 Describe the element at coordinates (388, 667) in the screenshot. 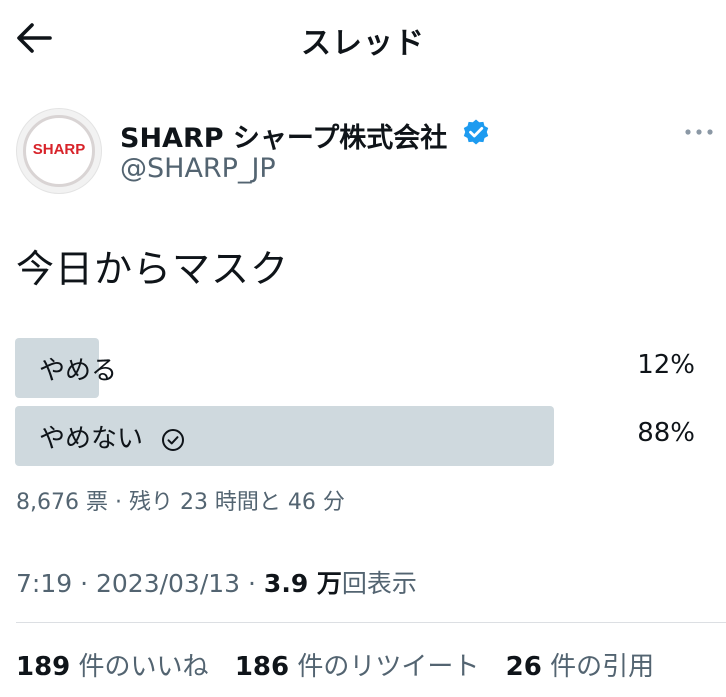

I see `retweets-label: 件のリツイート` at that location.